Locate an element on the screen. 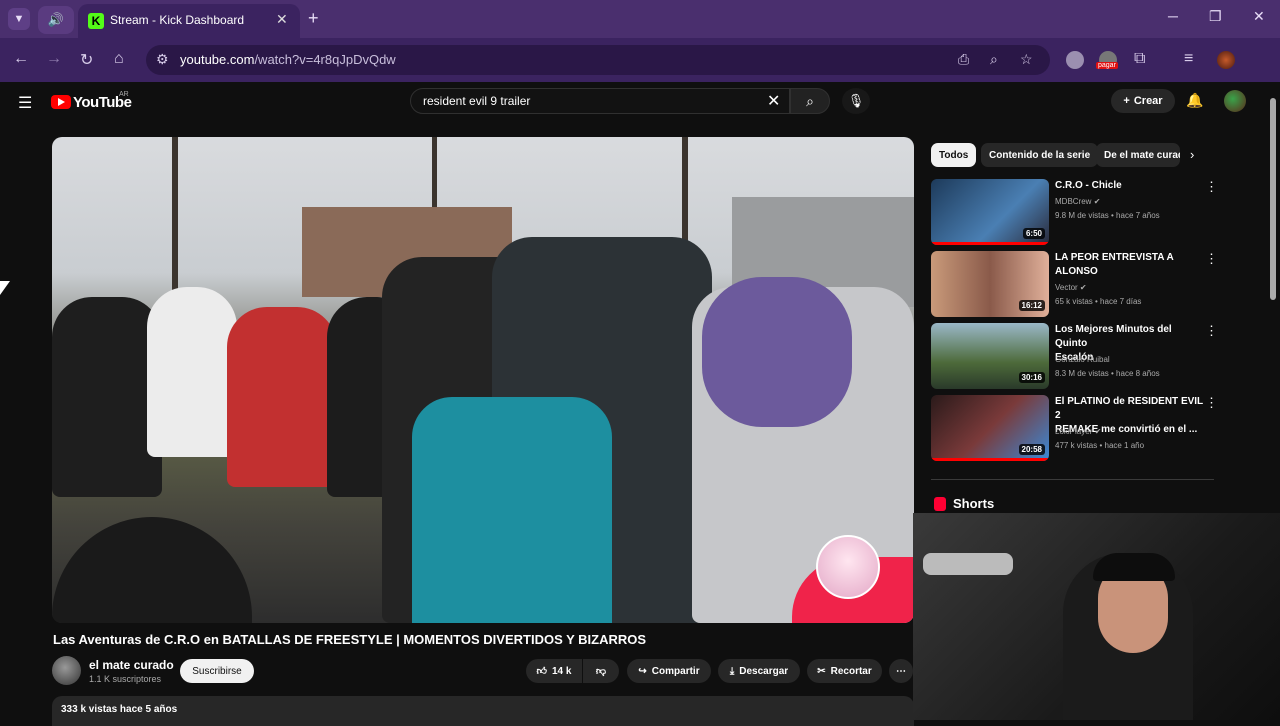  video-thumbnail: 6:50 is located at coordinates (990, 212).